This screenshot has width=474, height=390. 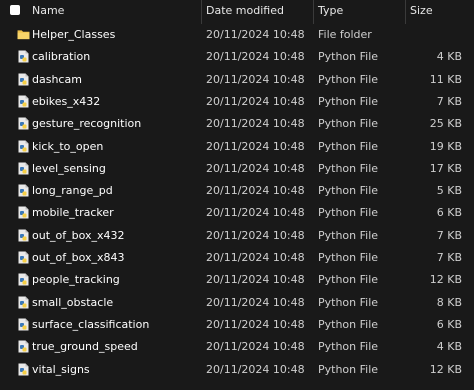 What do you see at coordinates (57, 79) in the screenshot?
I see `file-name: dashcam` at bounding box center [57, 79].